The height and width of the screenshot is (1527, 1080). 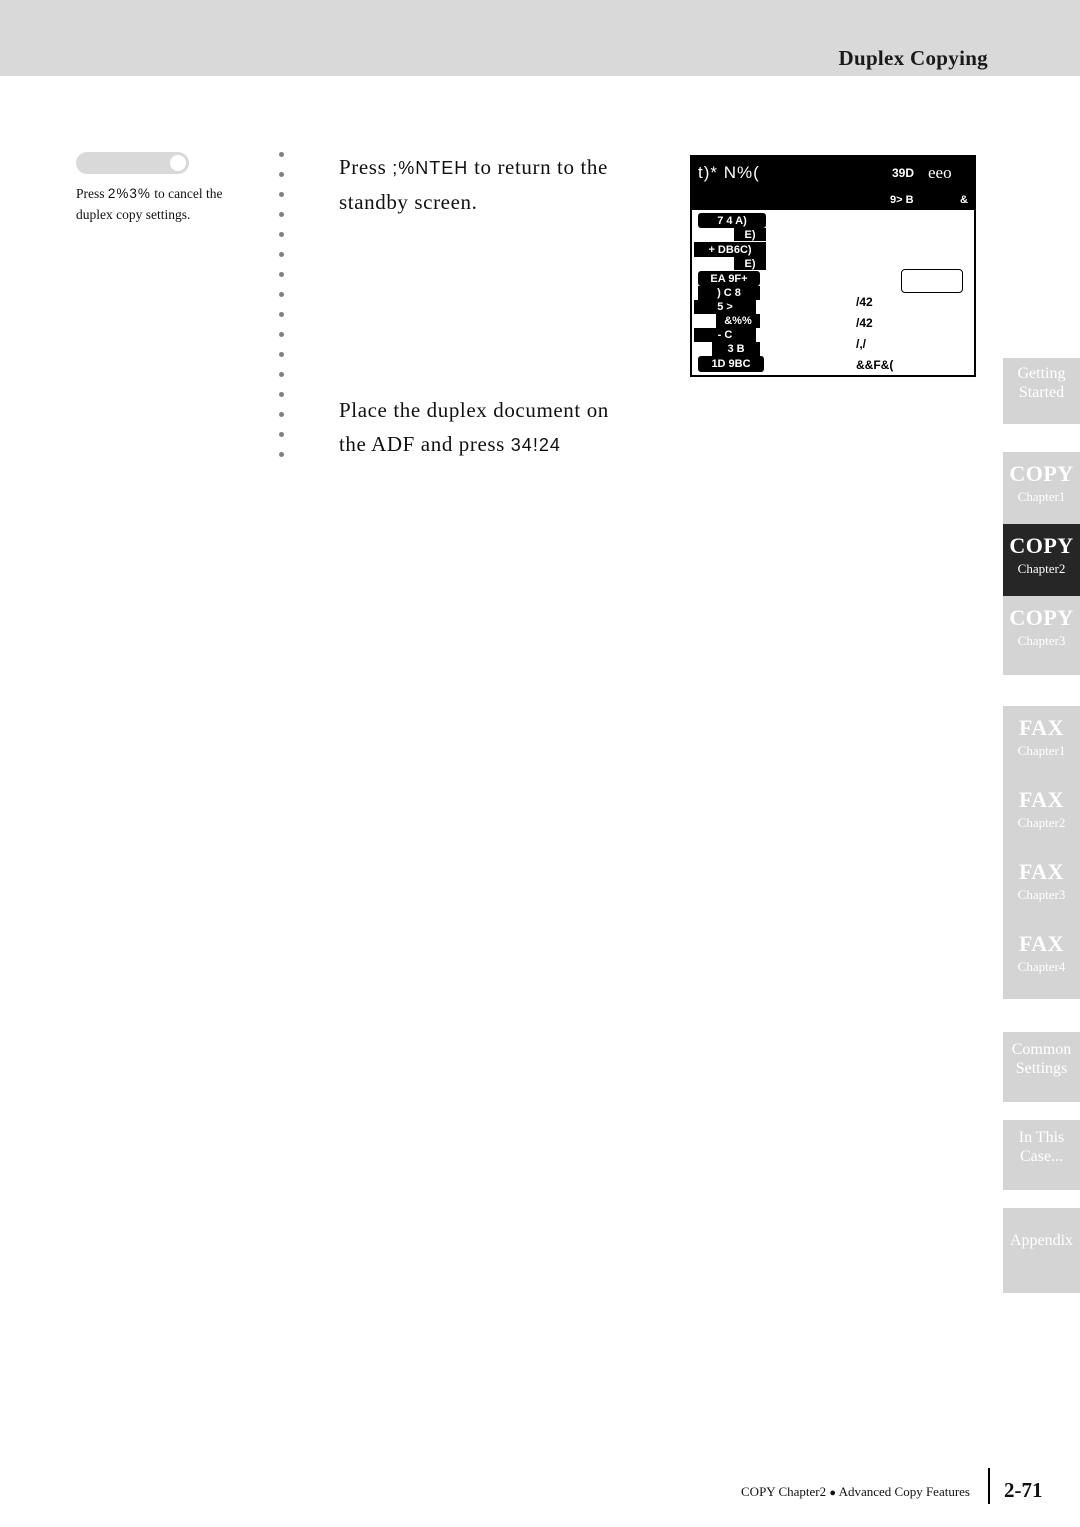 I want to click on tab-copy-chapter3-title: COPY, so click(x=1041, y=617).